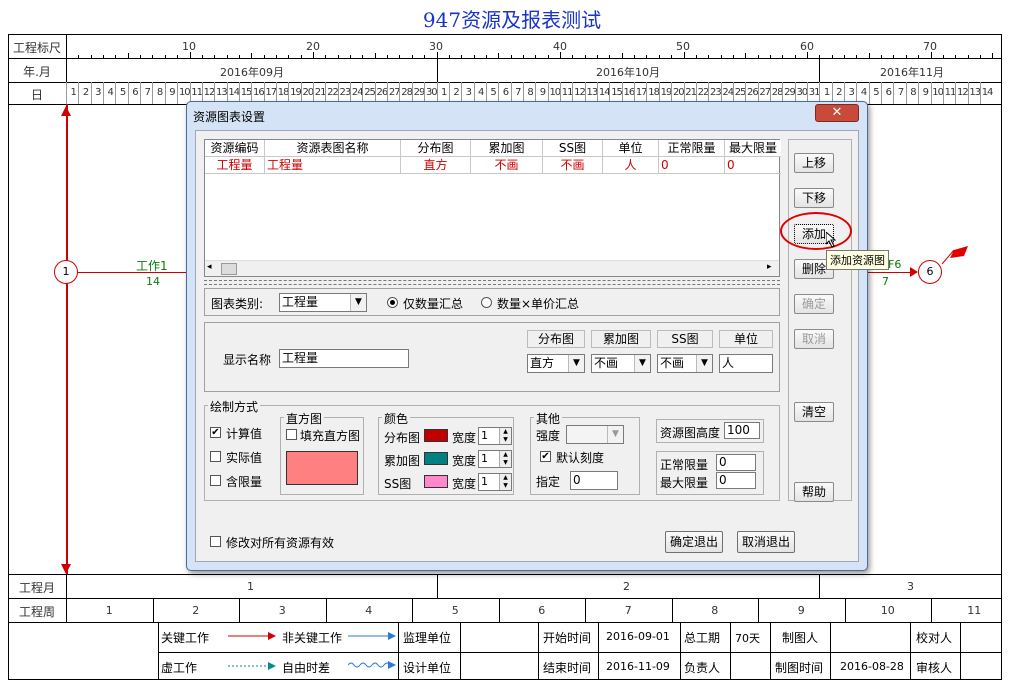 The height and width of the screenshot is (699, 1024). Describe the element at coordinates (685, 363) in the screenshot. I see `ss-select: 不画 ▼` at that location.